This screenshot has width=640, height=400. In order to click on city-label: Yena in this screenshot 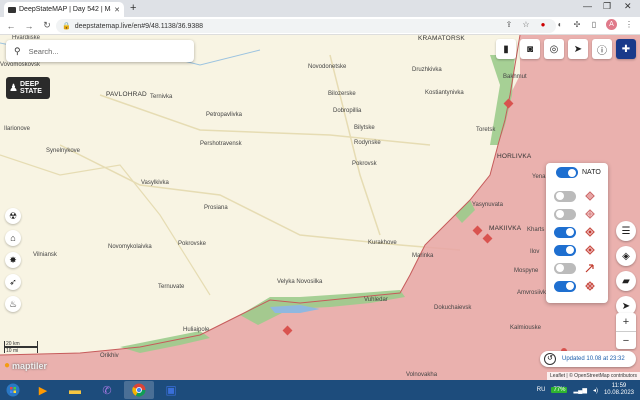, I will do `click(539, 177)`.